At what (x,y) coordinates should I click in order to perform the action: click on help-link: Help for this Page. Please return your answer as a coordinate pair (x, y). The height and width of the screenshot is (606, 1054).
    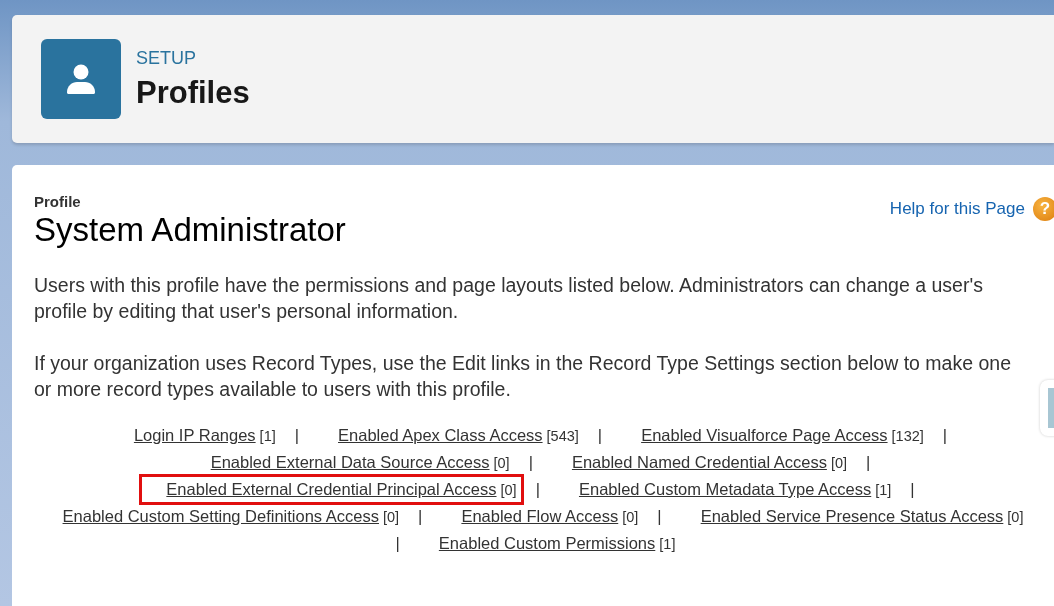
    Looking at the image, I should click on (957, 209).